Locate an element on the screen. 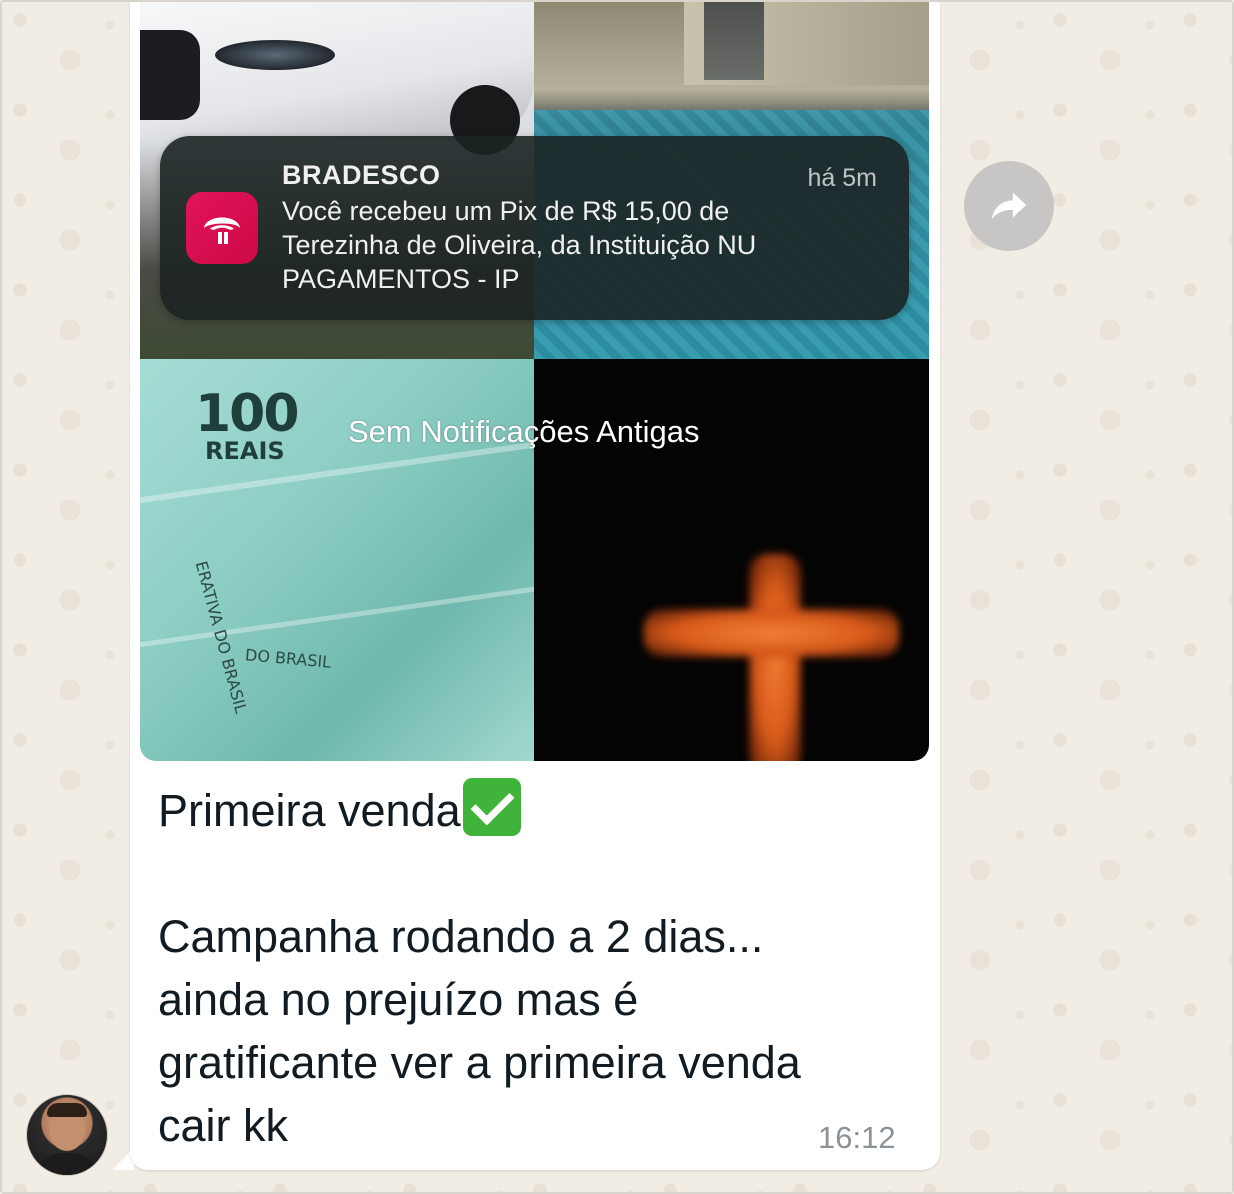  no-older-notifications-text: Sem Notificações Antigas is located at coordinates (524, 431).